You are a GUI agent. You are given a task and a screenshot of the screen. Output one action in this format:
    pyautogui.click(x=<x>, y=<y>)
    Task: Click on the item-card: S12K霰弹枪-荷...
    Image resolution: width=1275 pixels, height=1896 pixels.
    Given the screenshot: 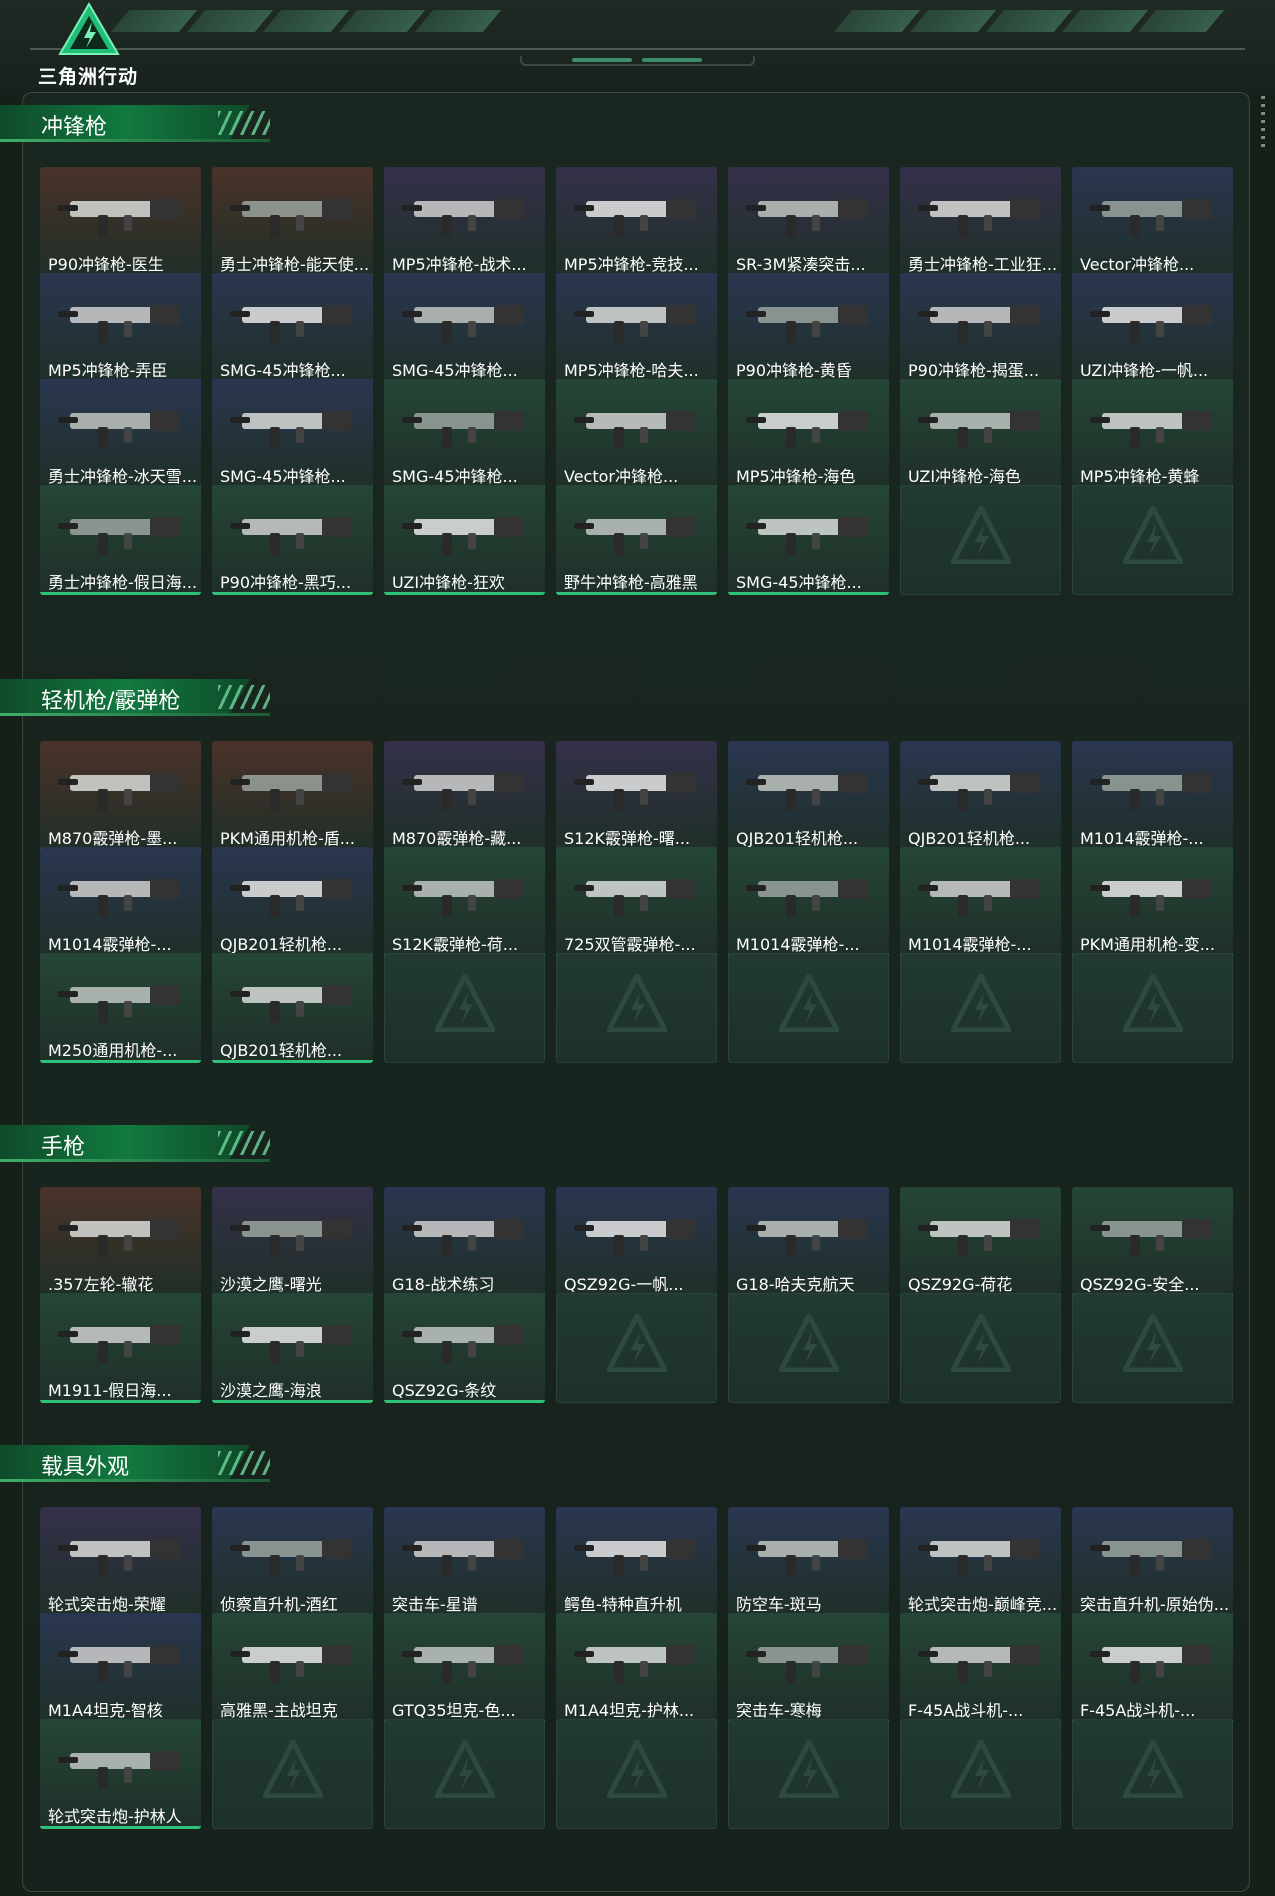 What is the action you would take?
    pyautogui.click(x=464, y=902)
    